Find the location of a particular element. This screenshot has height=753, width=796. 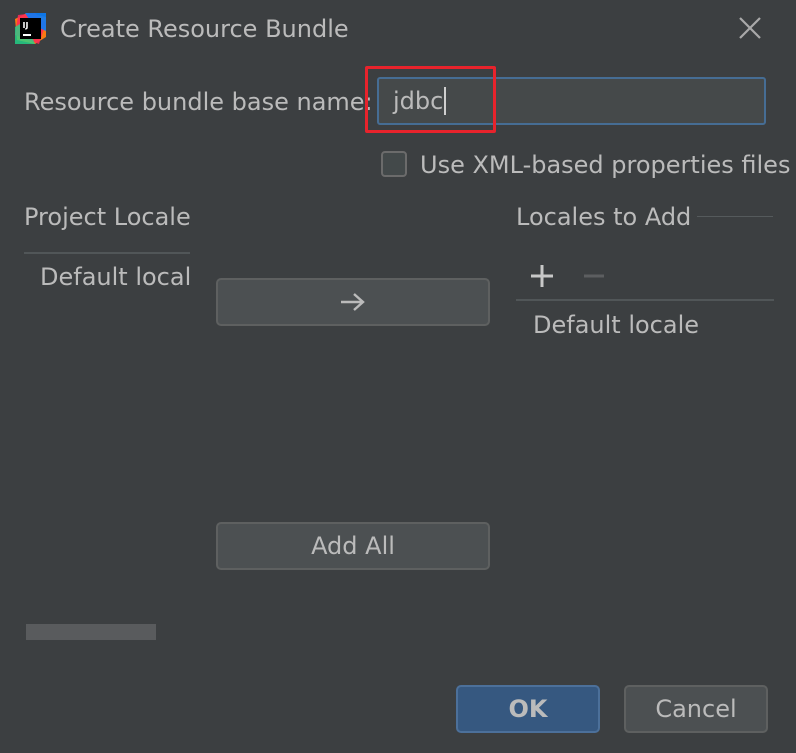

project-locale-item: Default locale is located at coordinates (115, 277).